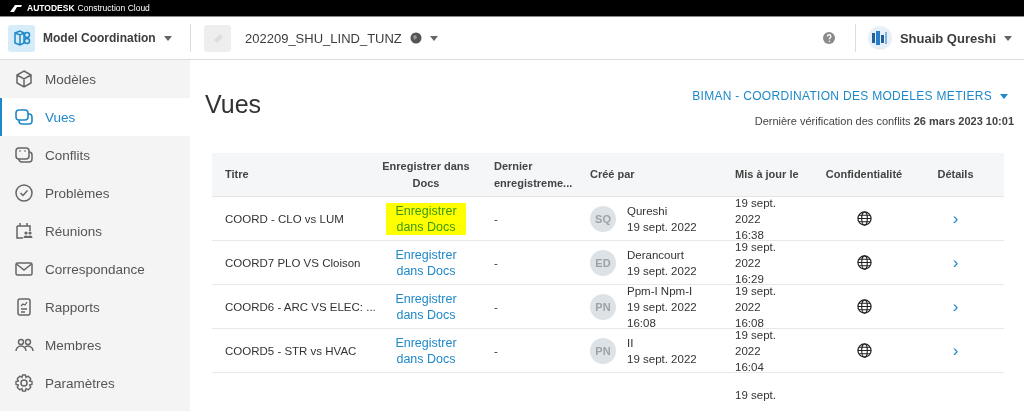  I want to click on envelope-icon, so click(24, 269).